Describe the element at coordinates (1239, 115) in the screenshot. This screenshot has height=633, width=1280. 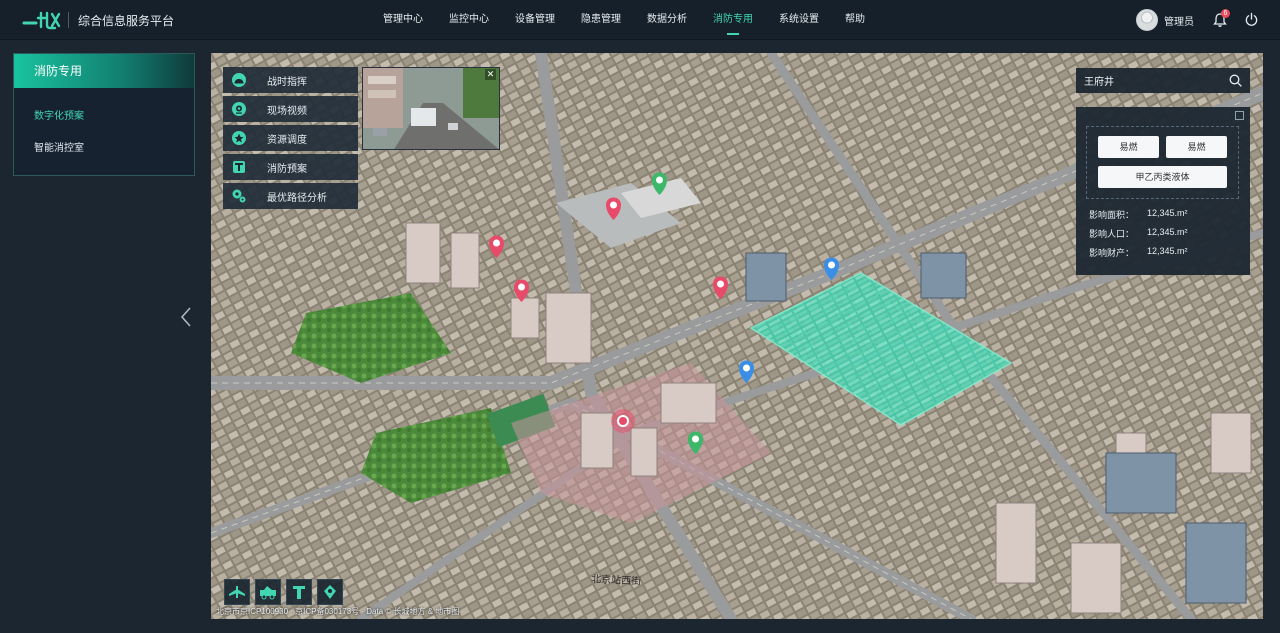
I see `minimize-icon` at that location.